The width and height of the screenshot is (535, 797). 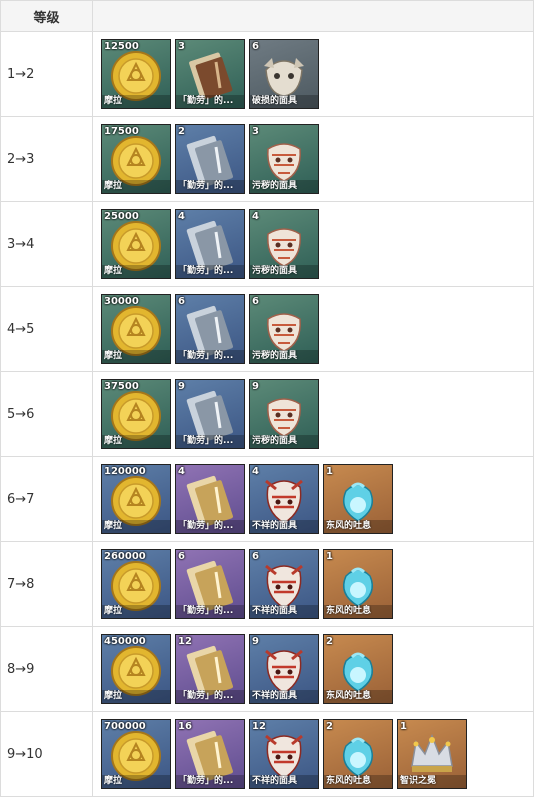 I want to click on material-item: 6 不祥的面具, so click(x=284, y=584).